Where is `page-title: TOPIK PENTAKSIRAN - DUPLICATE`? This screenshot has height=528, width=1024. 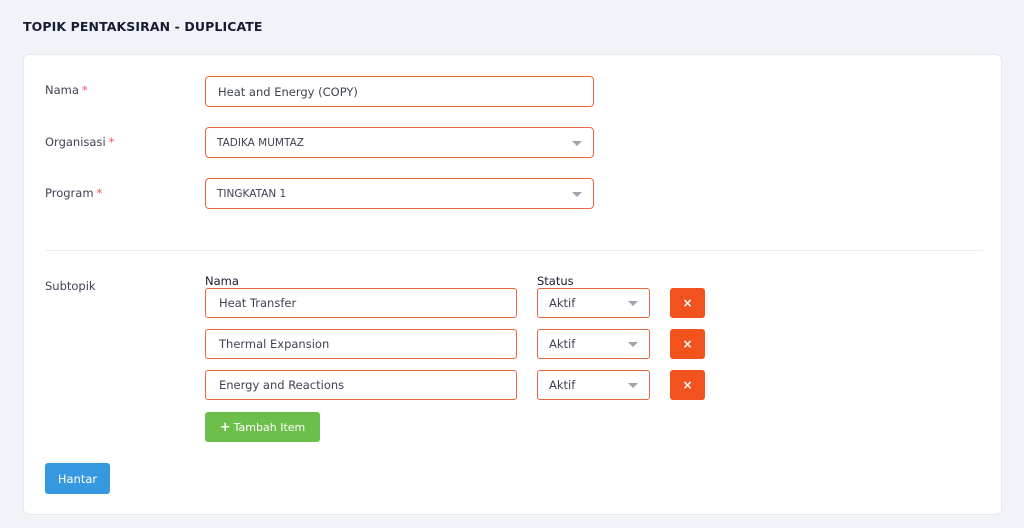
page-title: TOPIK PENTAKSIRAN - DUPLICATE is located at coordinates (143, 26).